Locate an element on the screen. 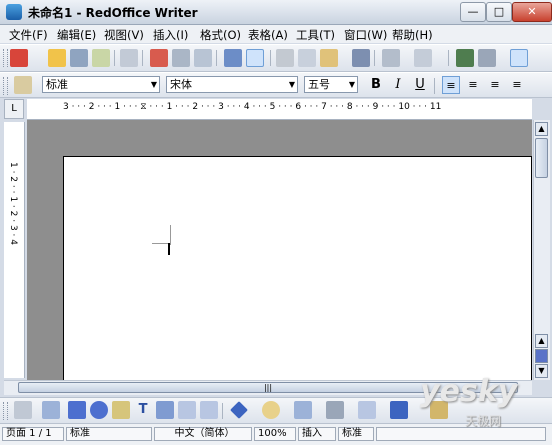  open-folder-icon is located at coordinates (57, 58).